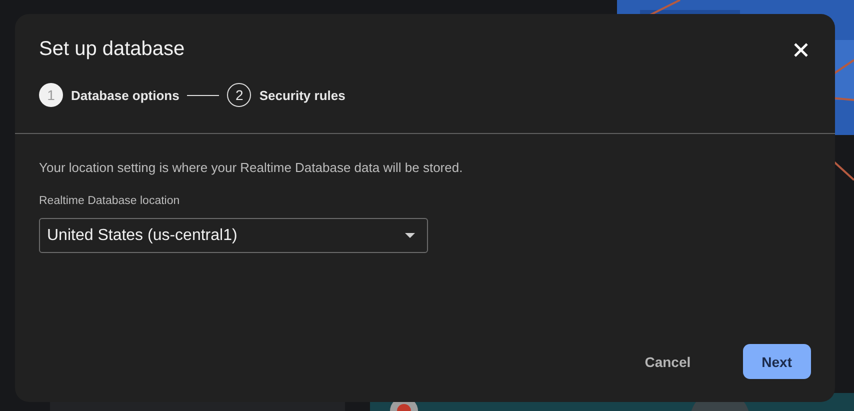  I want to click on description-text: Your location setting is where your Realtime Database data will be stored., so click(251, 167).